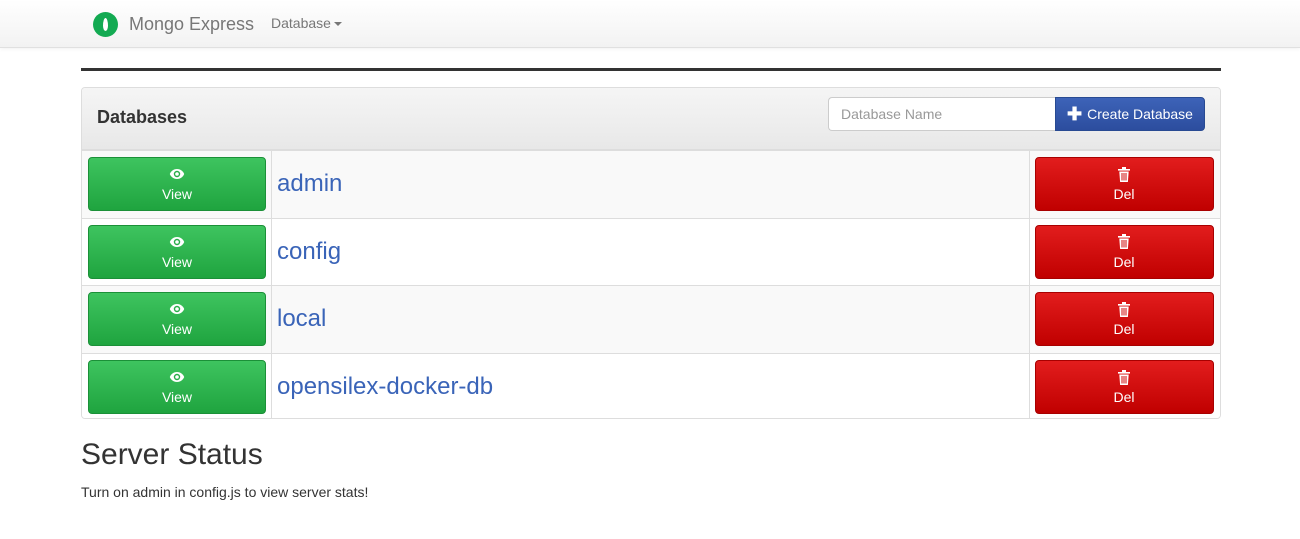 Image resolution: width=1300 pixels, height=539 pixels. What do you see at coordinates (650, 24) in the screenshot?
I see `navbar: Mongo Express Database` at bounding box center [650, 24].